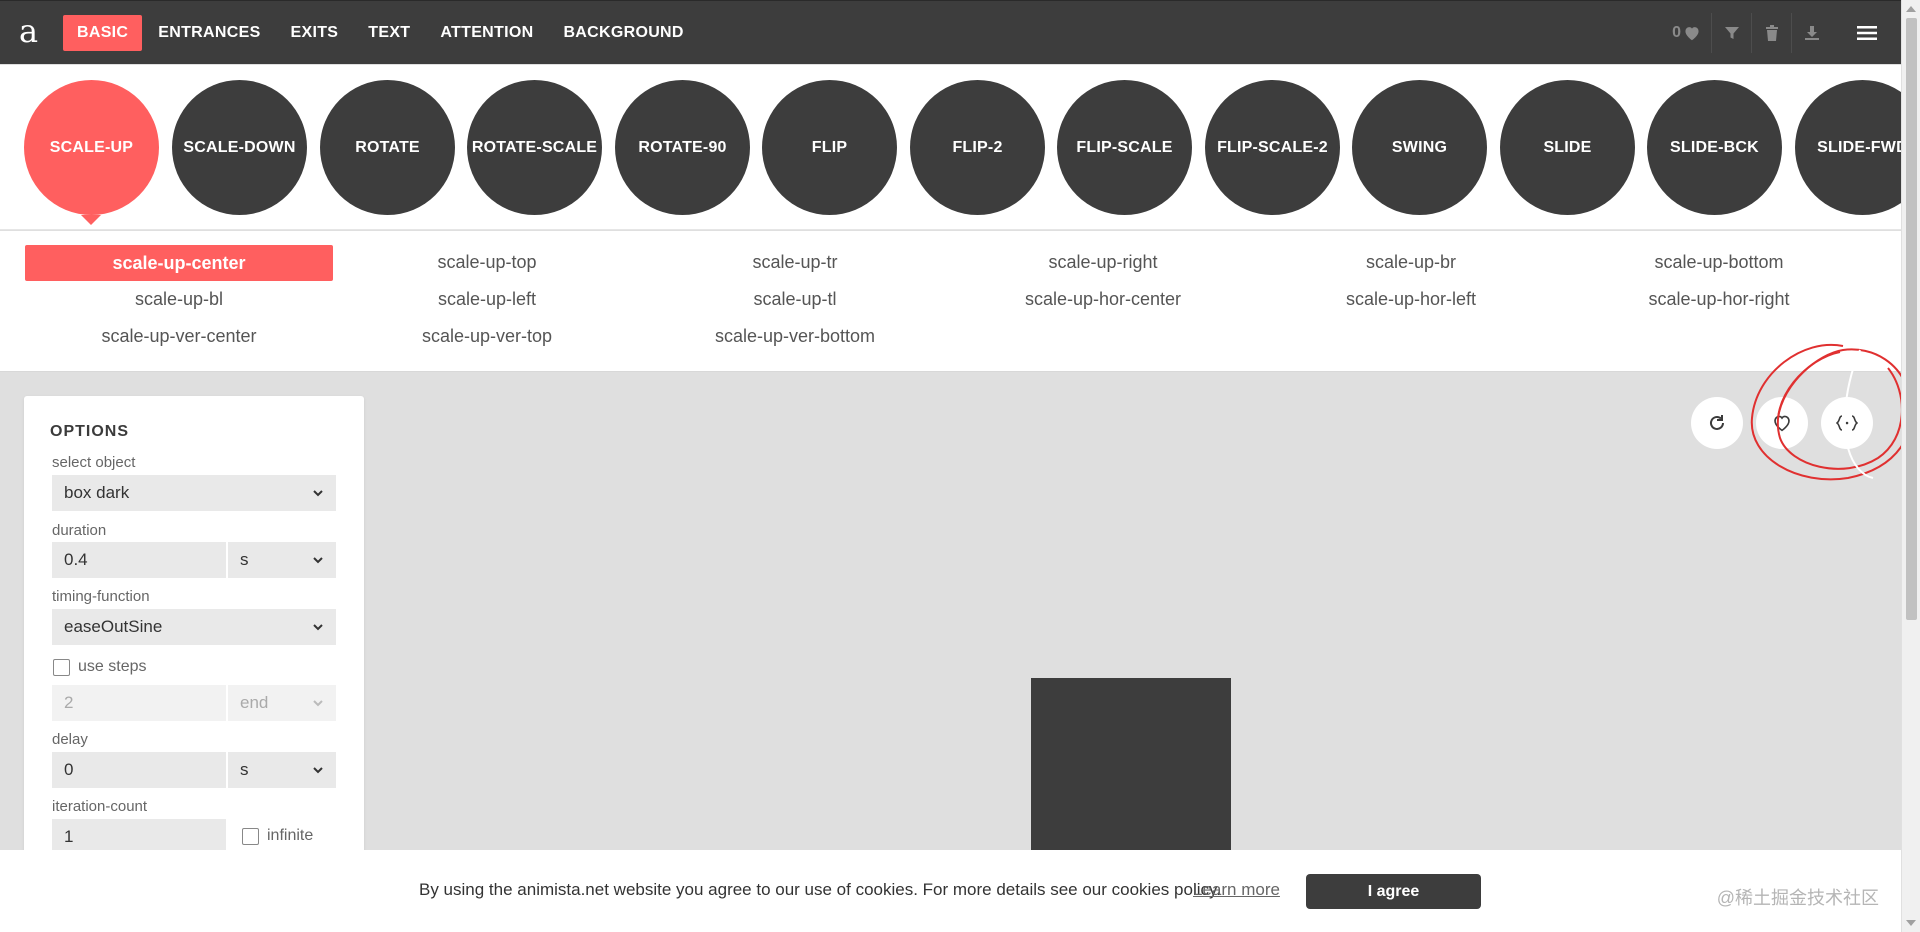 The width and height of the screenshot is (1920, 932). I want to click on category-flip-2: FLIP-2, so click(977, 147).